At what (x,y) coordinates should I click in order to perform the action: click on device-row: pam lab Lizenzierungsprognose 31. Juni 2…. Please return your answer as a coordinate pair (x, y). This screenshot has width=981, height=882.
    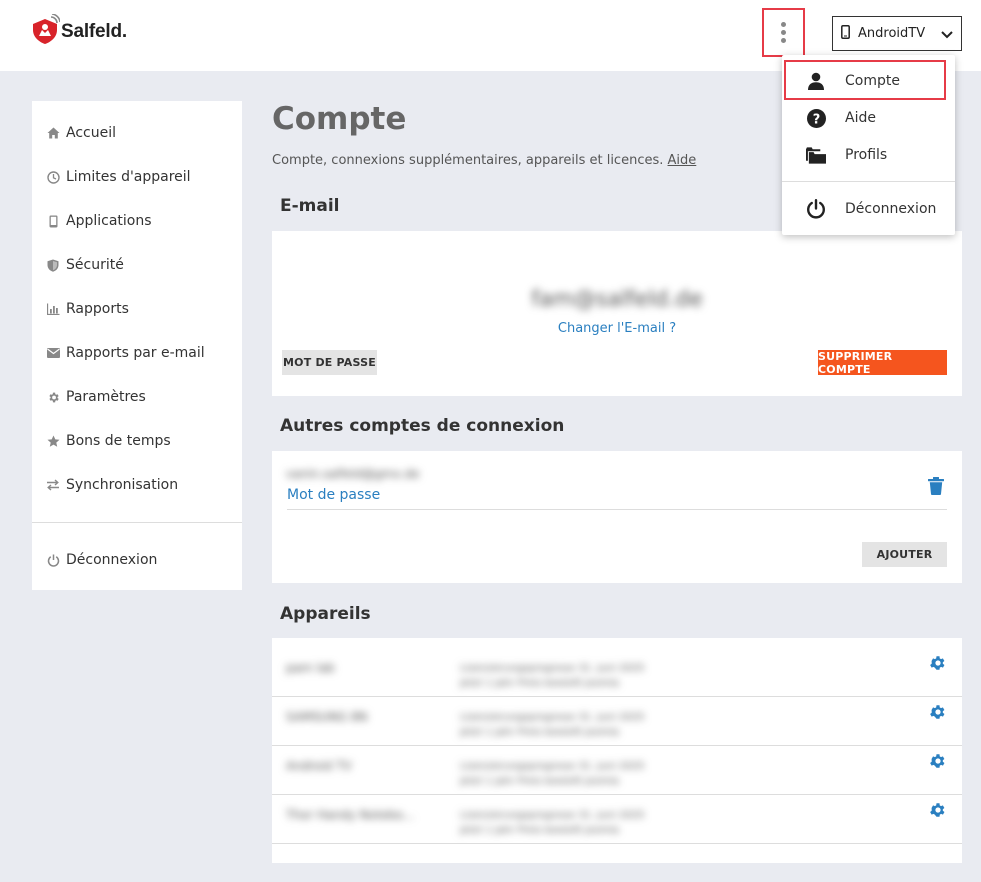
    Looking at the image, I should click on (617, 671).